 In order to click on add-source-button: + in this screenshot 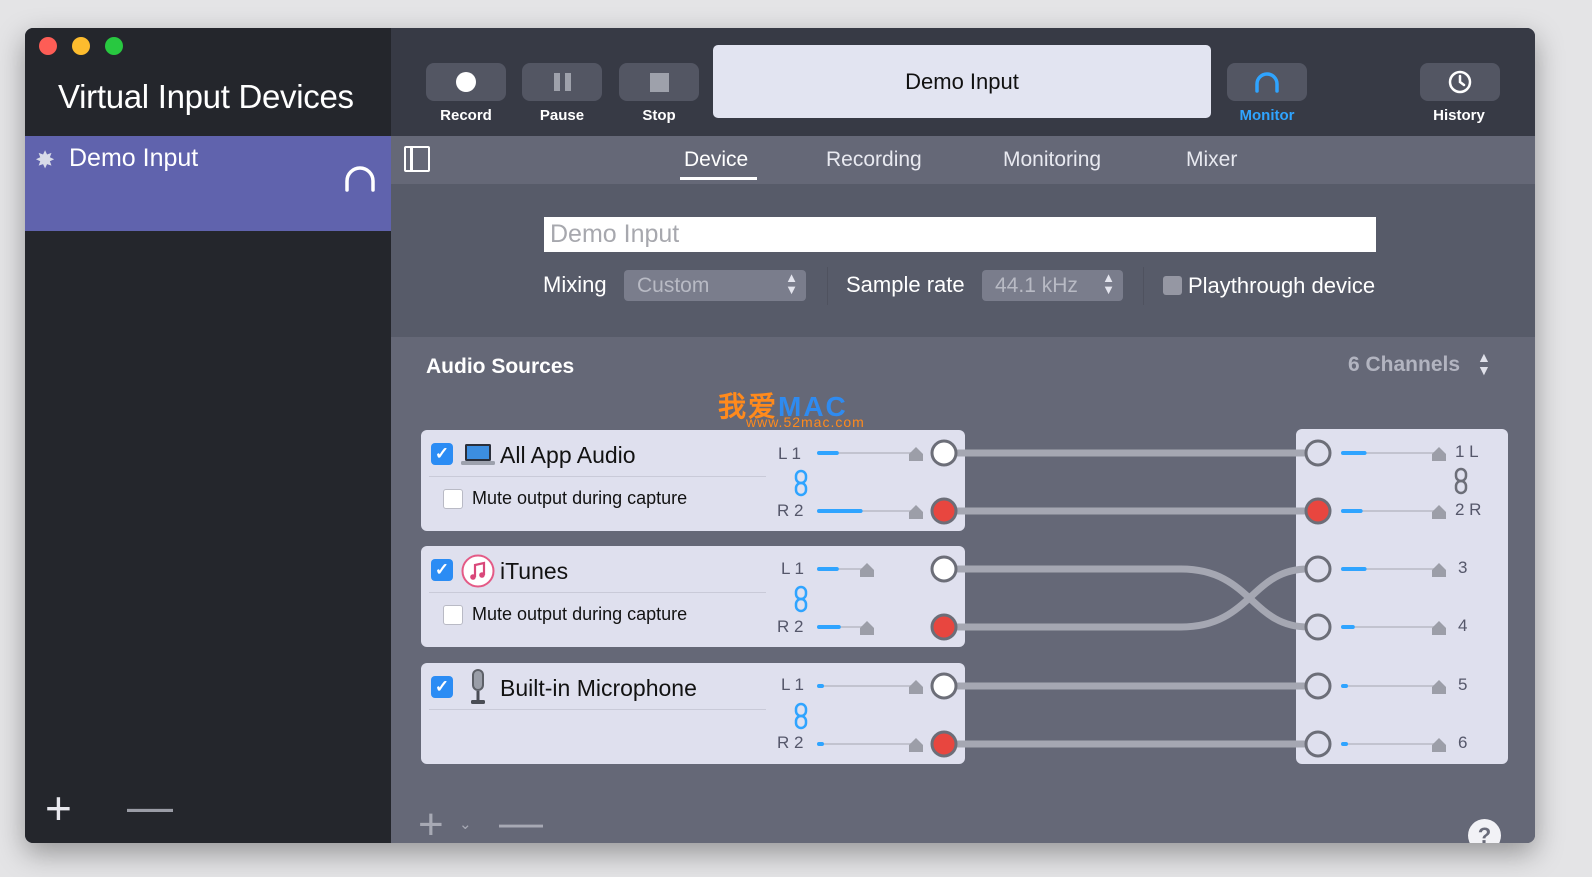, I will do `click(431, 823)`.